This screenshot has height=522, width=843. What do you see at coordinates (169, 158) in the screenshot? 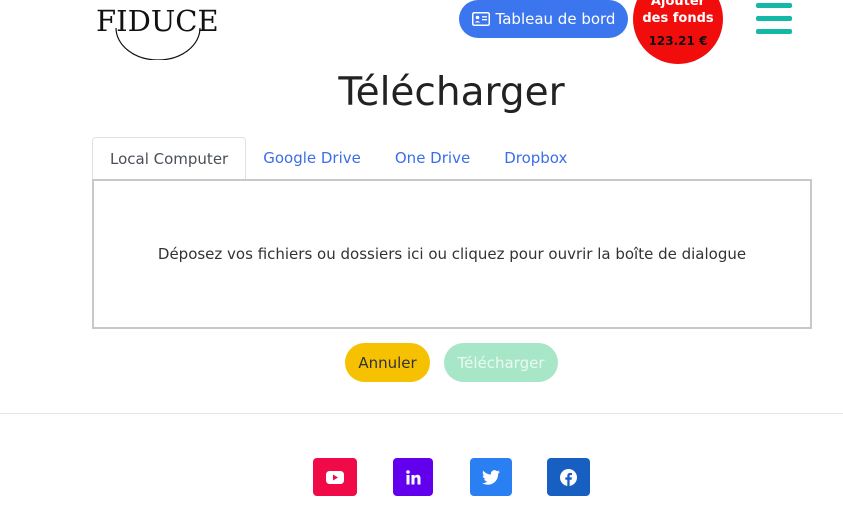
I see `tab-local-computer: Local Computer` at bounding box center [169, 158].